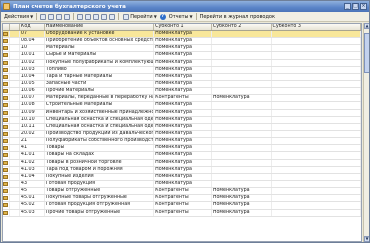 This screenshot has height=243, width=370. Describe the element at coordinates (15, 27) in the screenshot. I see `header-mark-column` at that location.